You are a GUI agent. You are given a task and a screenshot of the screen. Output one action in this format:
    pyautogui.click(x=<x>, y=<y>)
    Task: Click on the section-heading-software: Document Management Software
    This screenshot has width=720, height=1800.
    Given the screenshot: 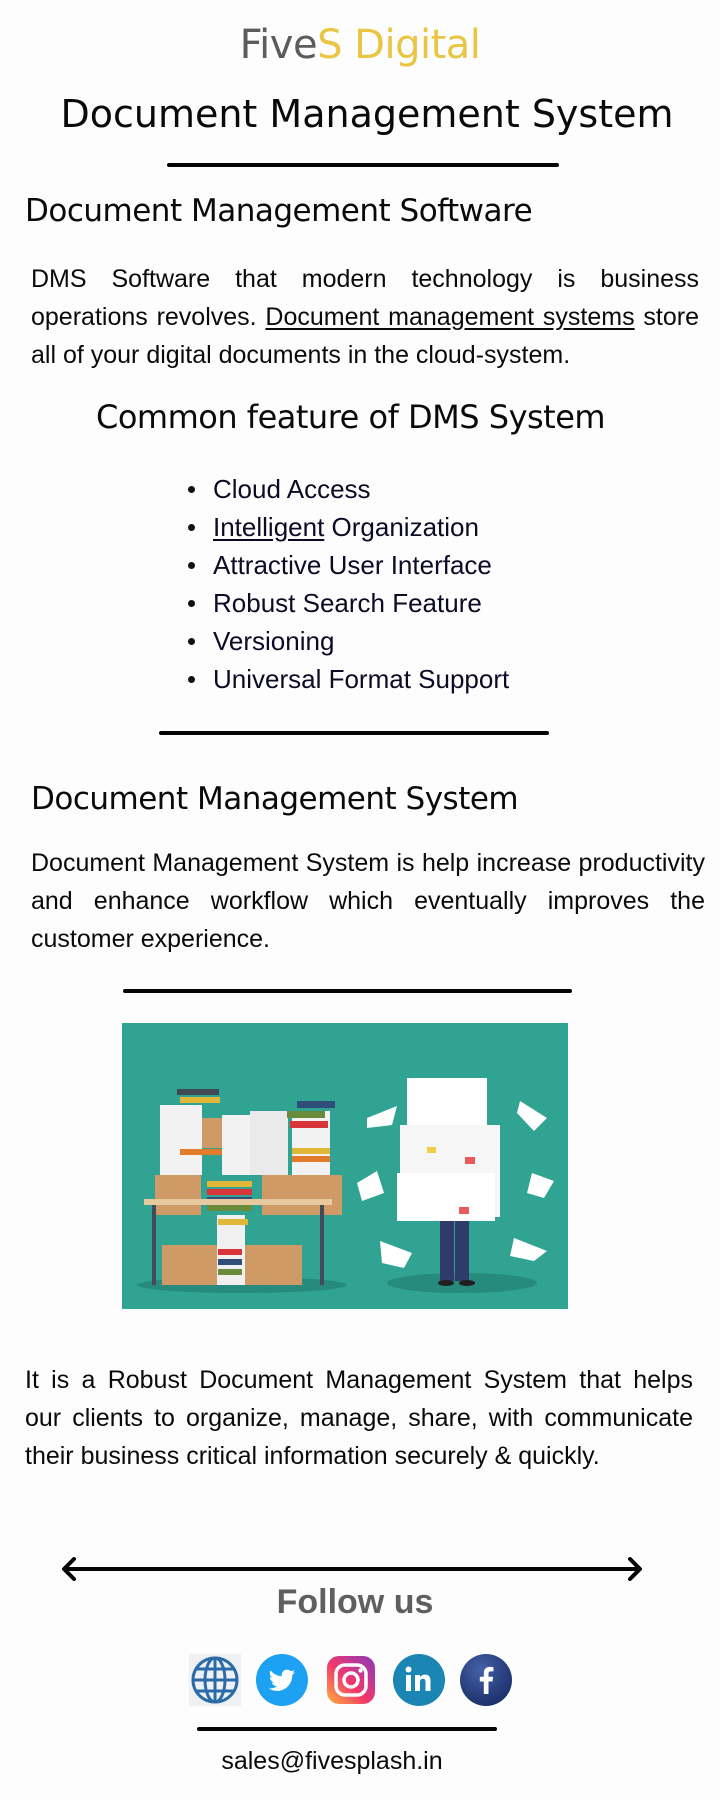 What is the action you would take?
    pyautogui.click(x=279, y=211)
    